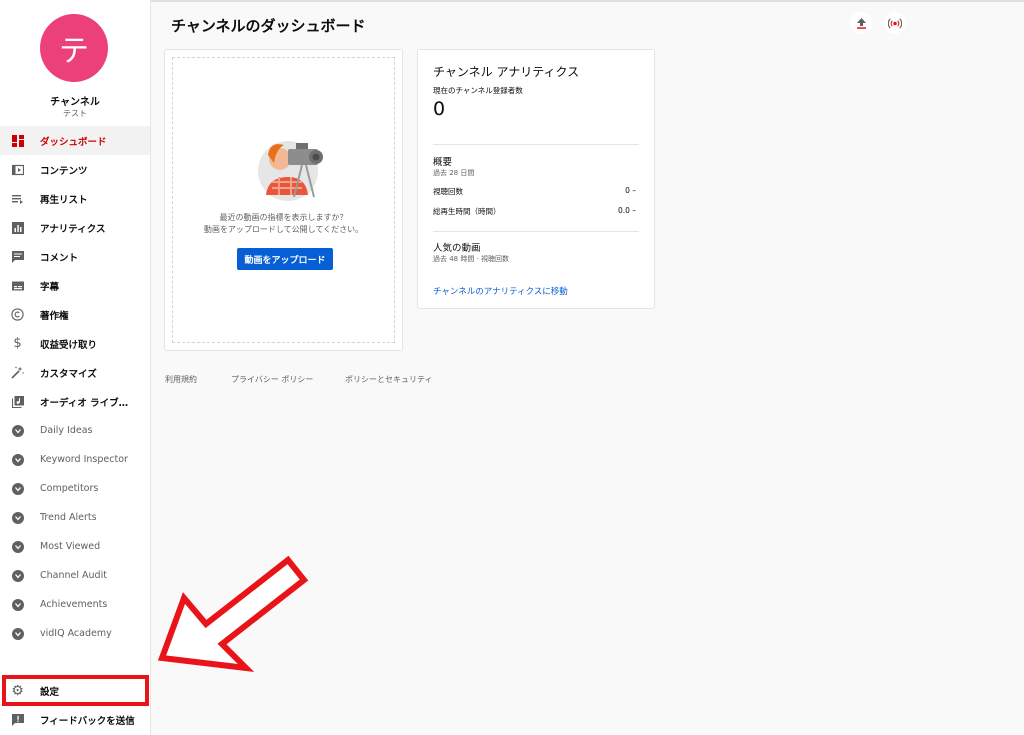  Describe the element at coordinates (70, 546) in the screenshot. I see `sidebar-item-label: Most Viewed` at that location.